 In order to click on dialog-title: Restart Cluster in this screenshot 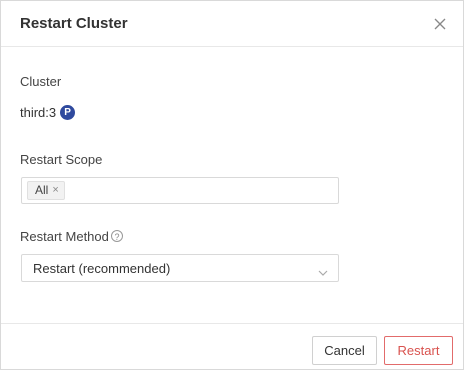, I will do `click(74, 23)`.